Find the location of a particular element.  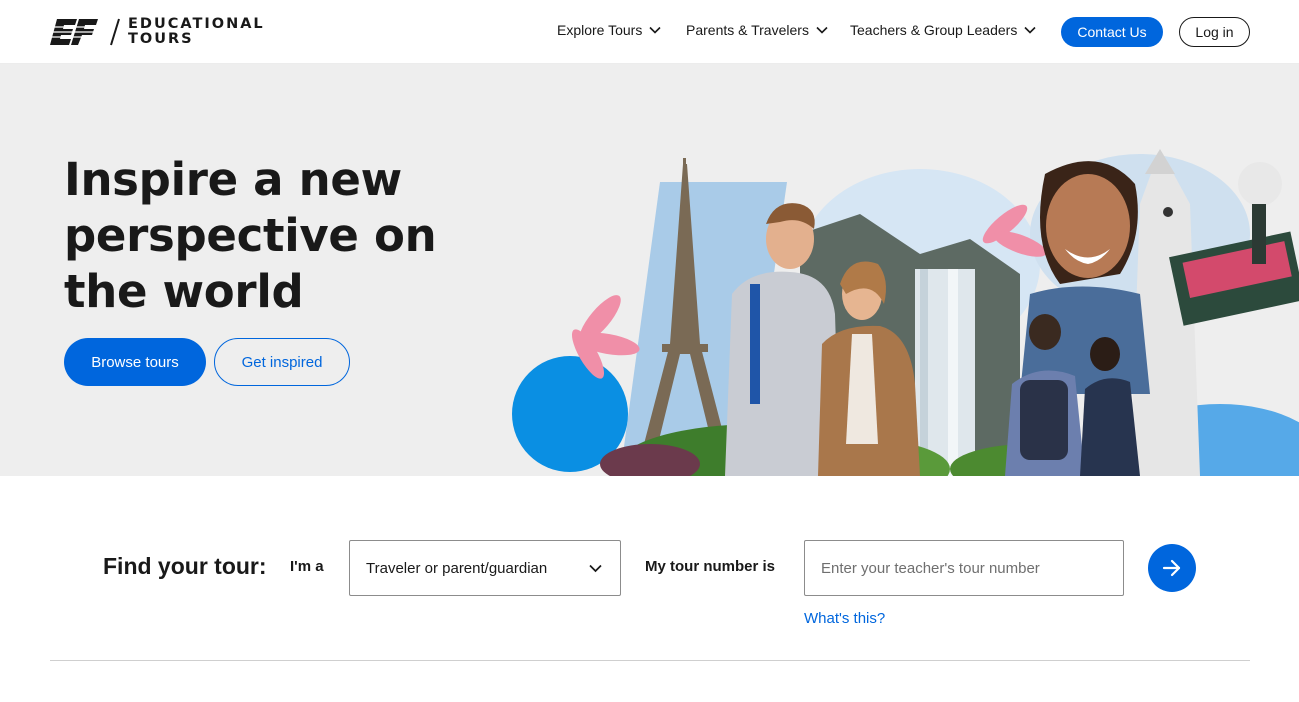

nav-parents-travelers: Parents & Travelers is located at coordinates (757, 30).